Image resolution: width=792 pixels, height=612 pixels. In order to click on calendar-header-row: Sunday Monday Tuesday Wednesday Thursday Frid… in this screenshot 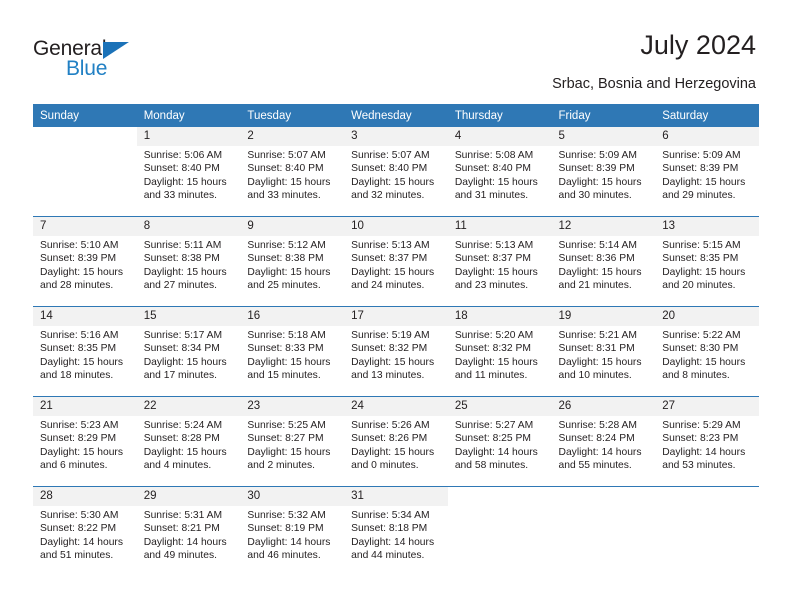, I will do `click(396, 115)`.